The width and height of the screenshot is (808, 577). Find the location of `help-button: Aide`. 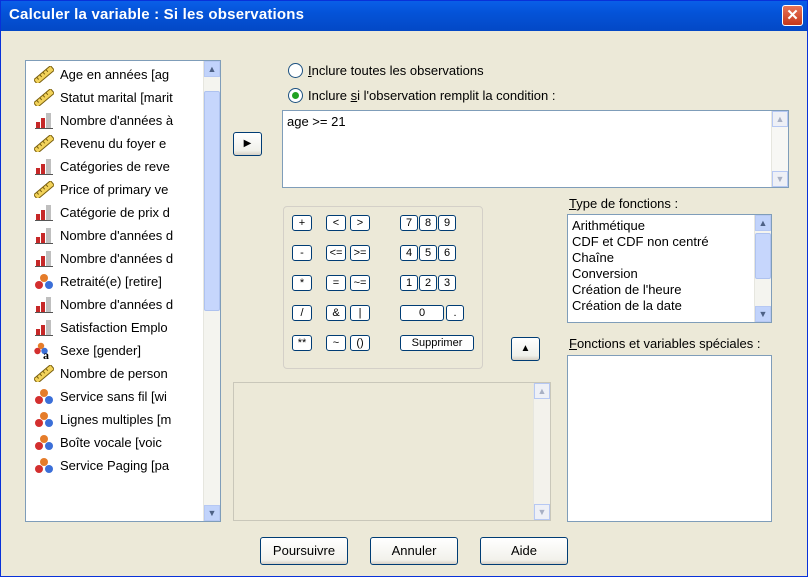

help-button: Aide is located at coordinates (524, 551).